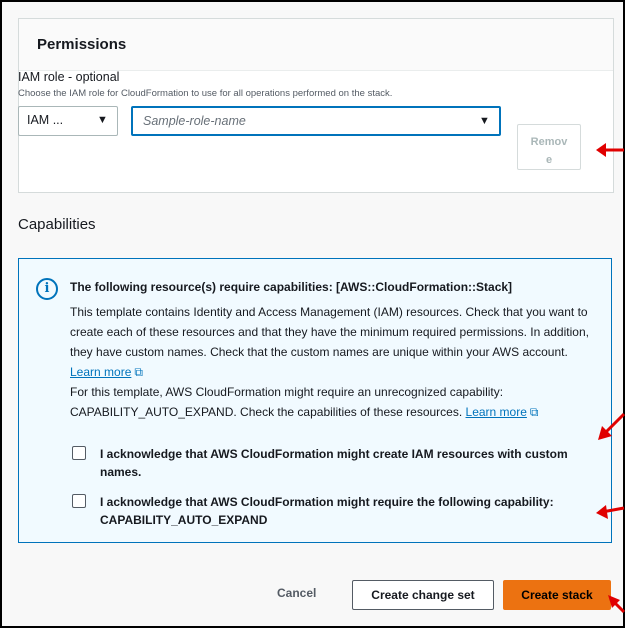 The image size is (625, 628). I want to click on create-change-set-button: Create change set, so click(423, 595).